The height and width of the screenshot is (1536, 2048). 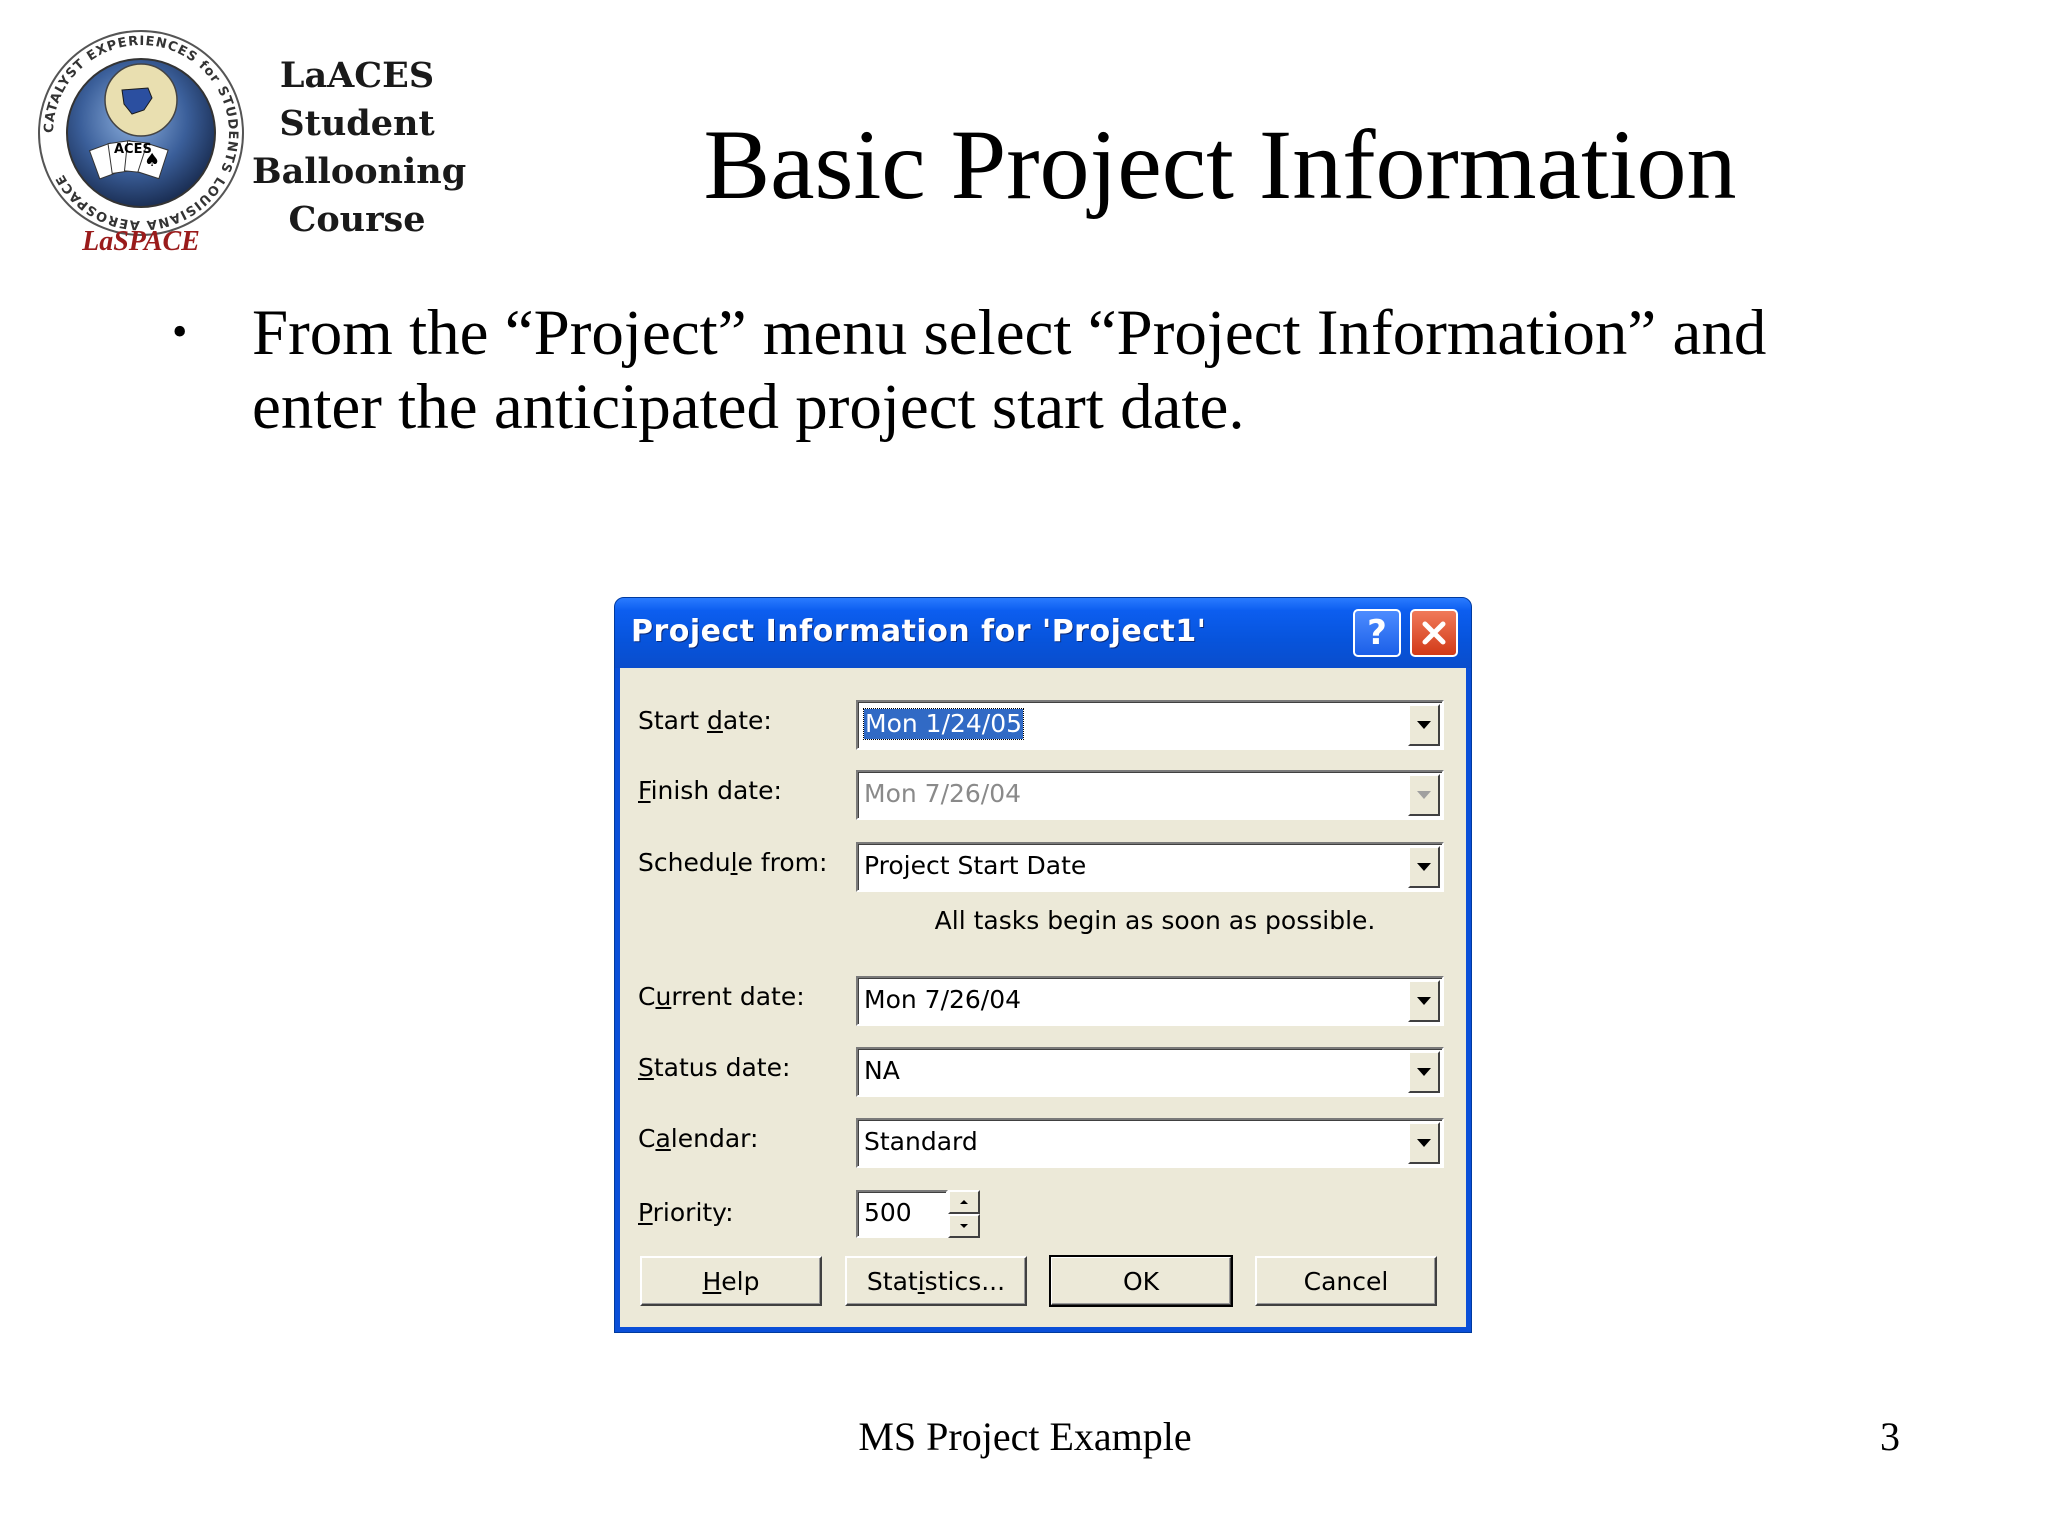 What do you see at coordinates (943, 793) in the screenshot?
I see `finish-date-value: Mon 7/26/04` at bounding box center [943, 793].